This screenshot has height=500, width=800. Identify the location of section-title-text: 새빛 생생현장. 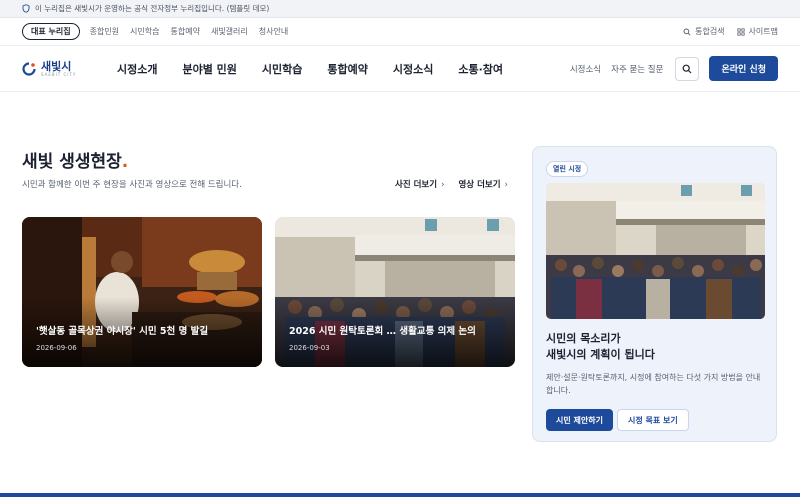
(72, 162).